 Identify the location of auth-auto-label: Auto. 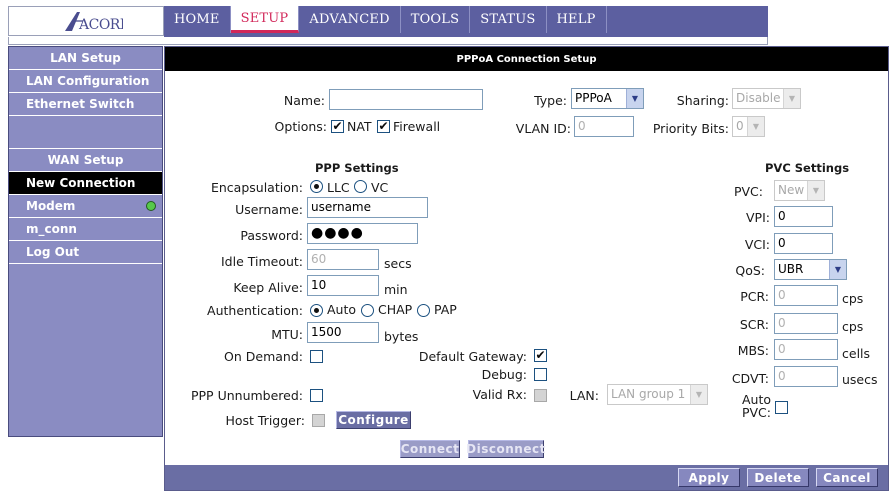
(342, 309).